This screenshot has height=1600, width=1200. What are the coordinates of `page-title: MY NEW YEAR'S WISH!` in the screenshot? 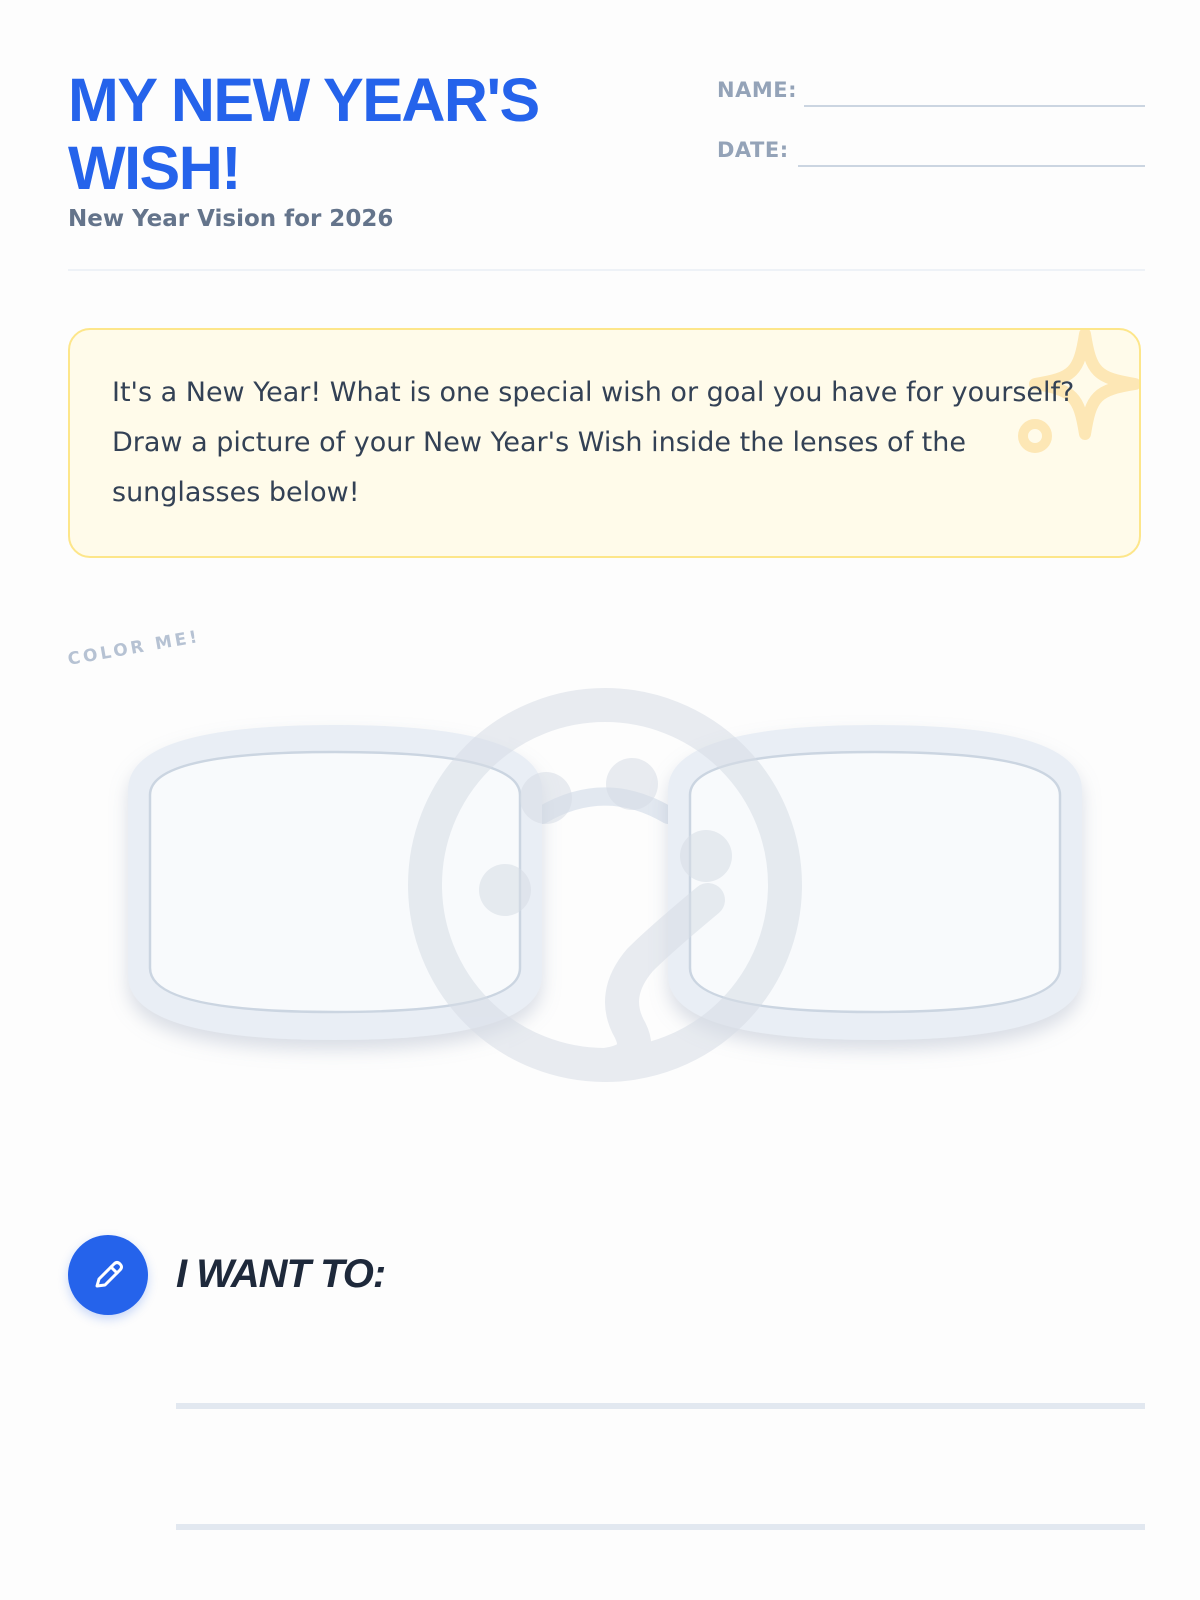 It's located at (304, 134).